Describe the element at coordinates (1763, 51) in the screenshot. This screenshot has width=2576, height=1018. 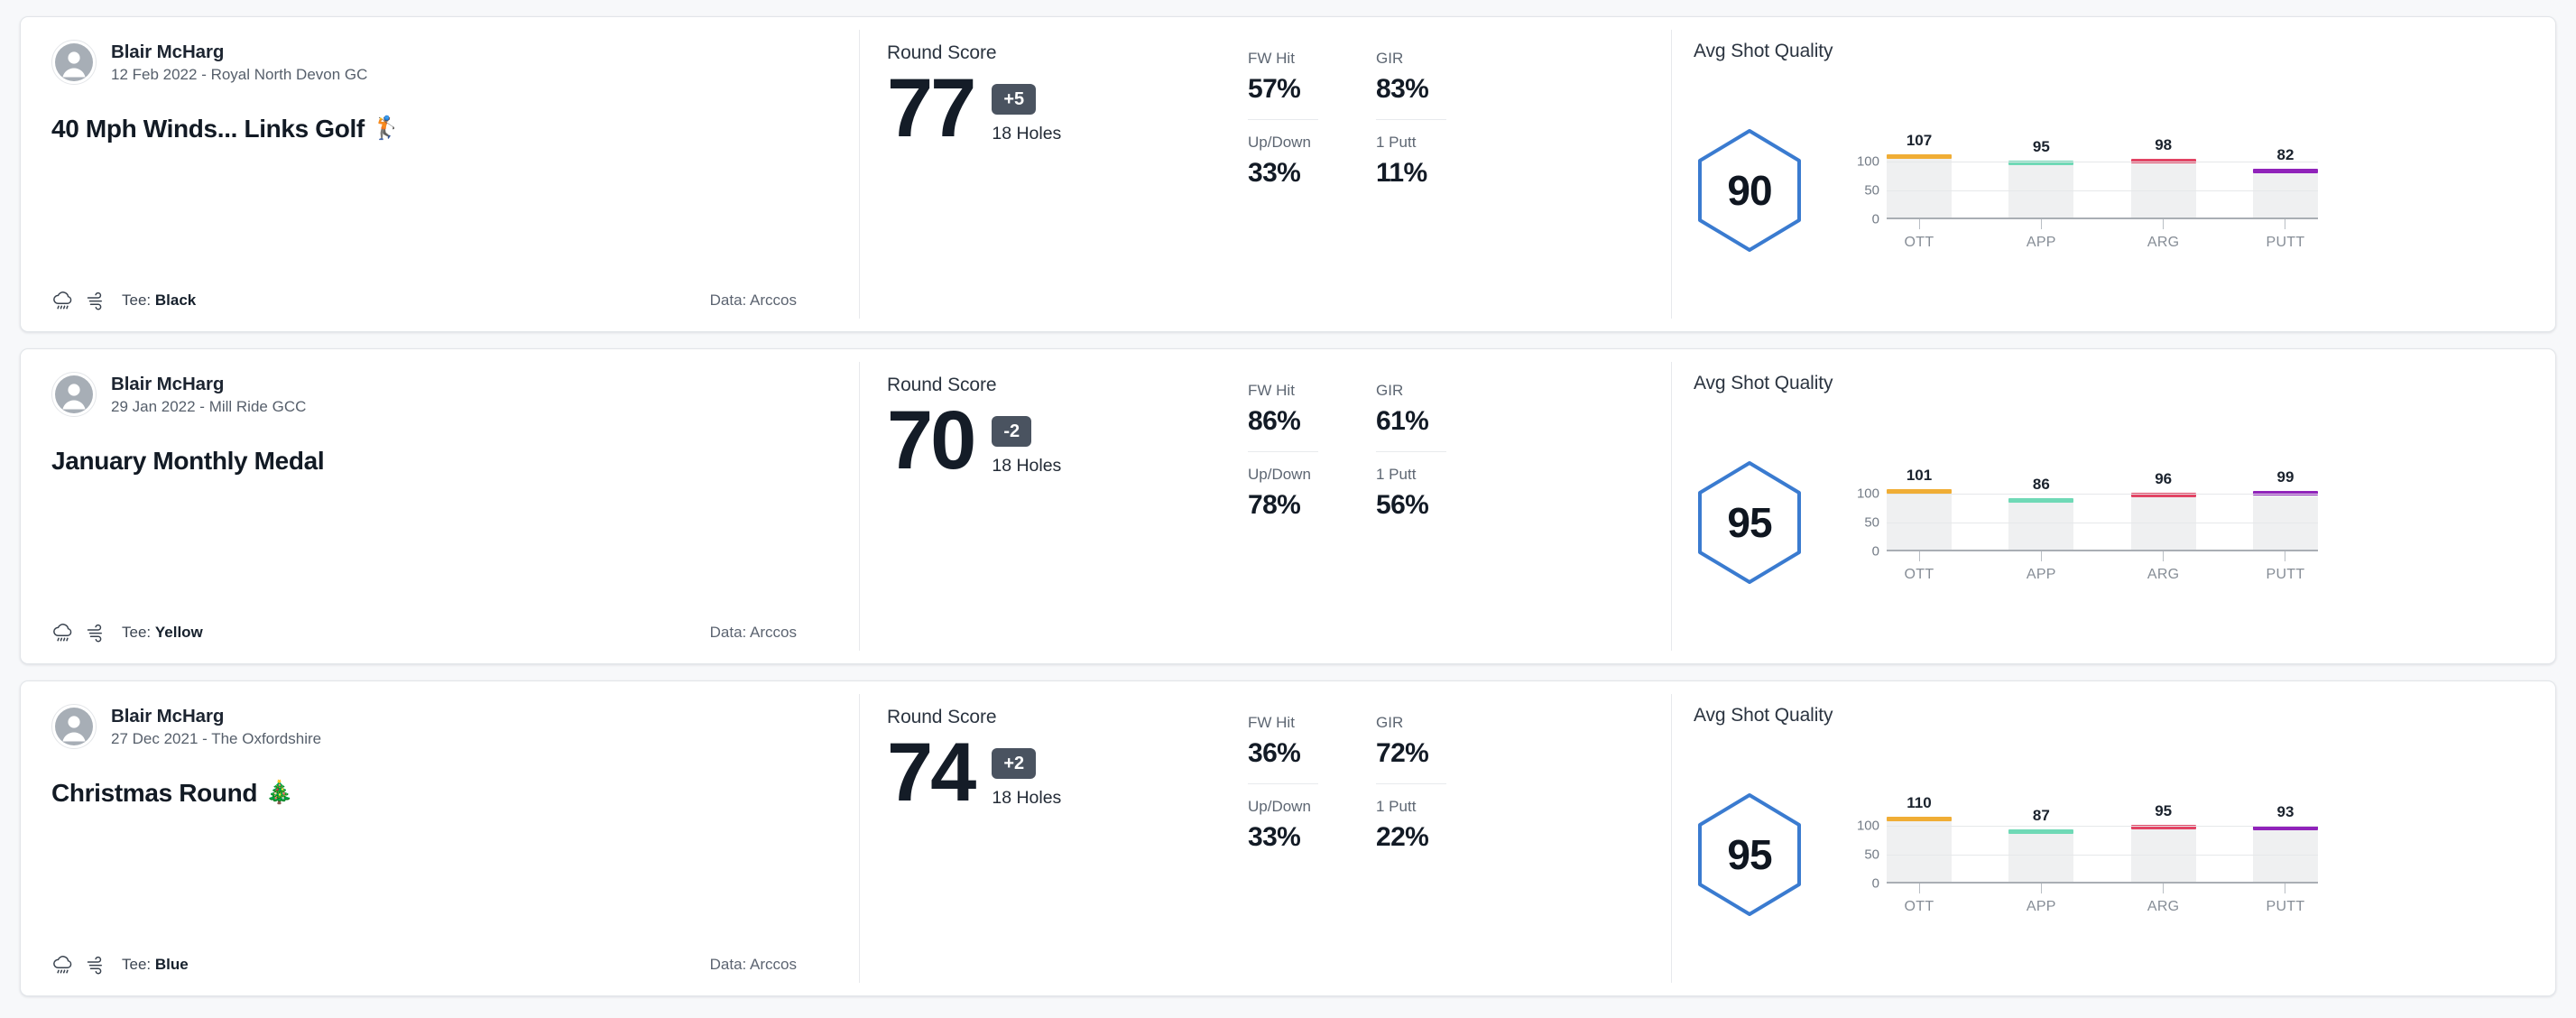
I see `shot-quality-title: Avg Shot Quality` at that location.